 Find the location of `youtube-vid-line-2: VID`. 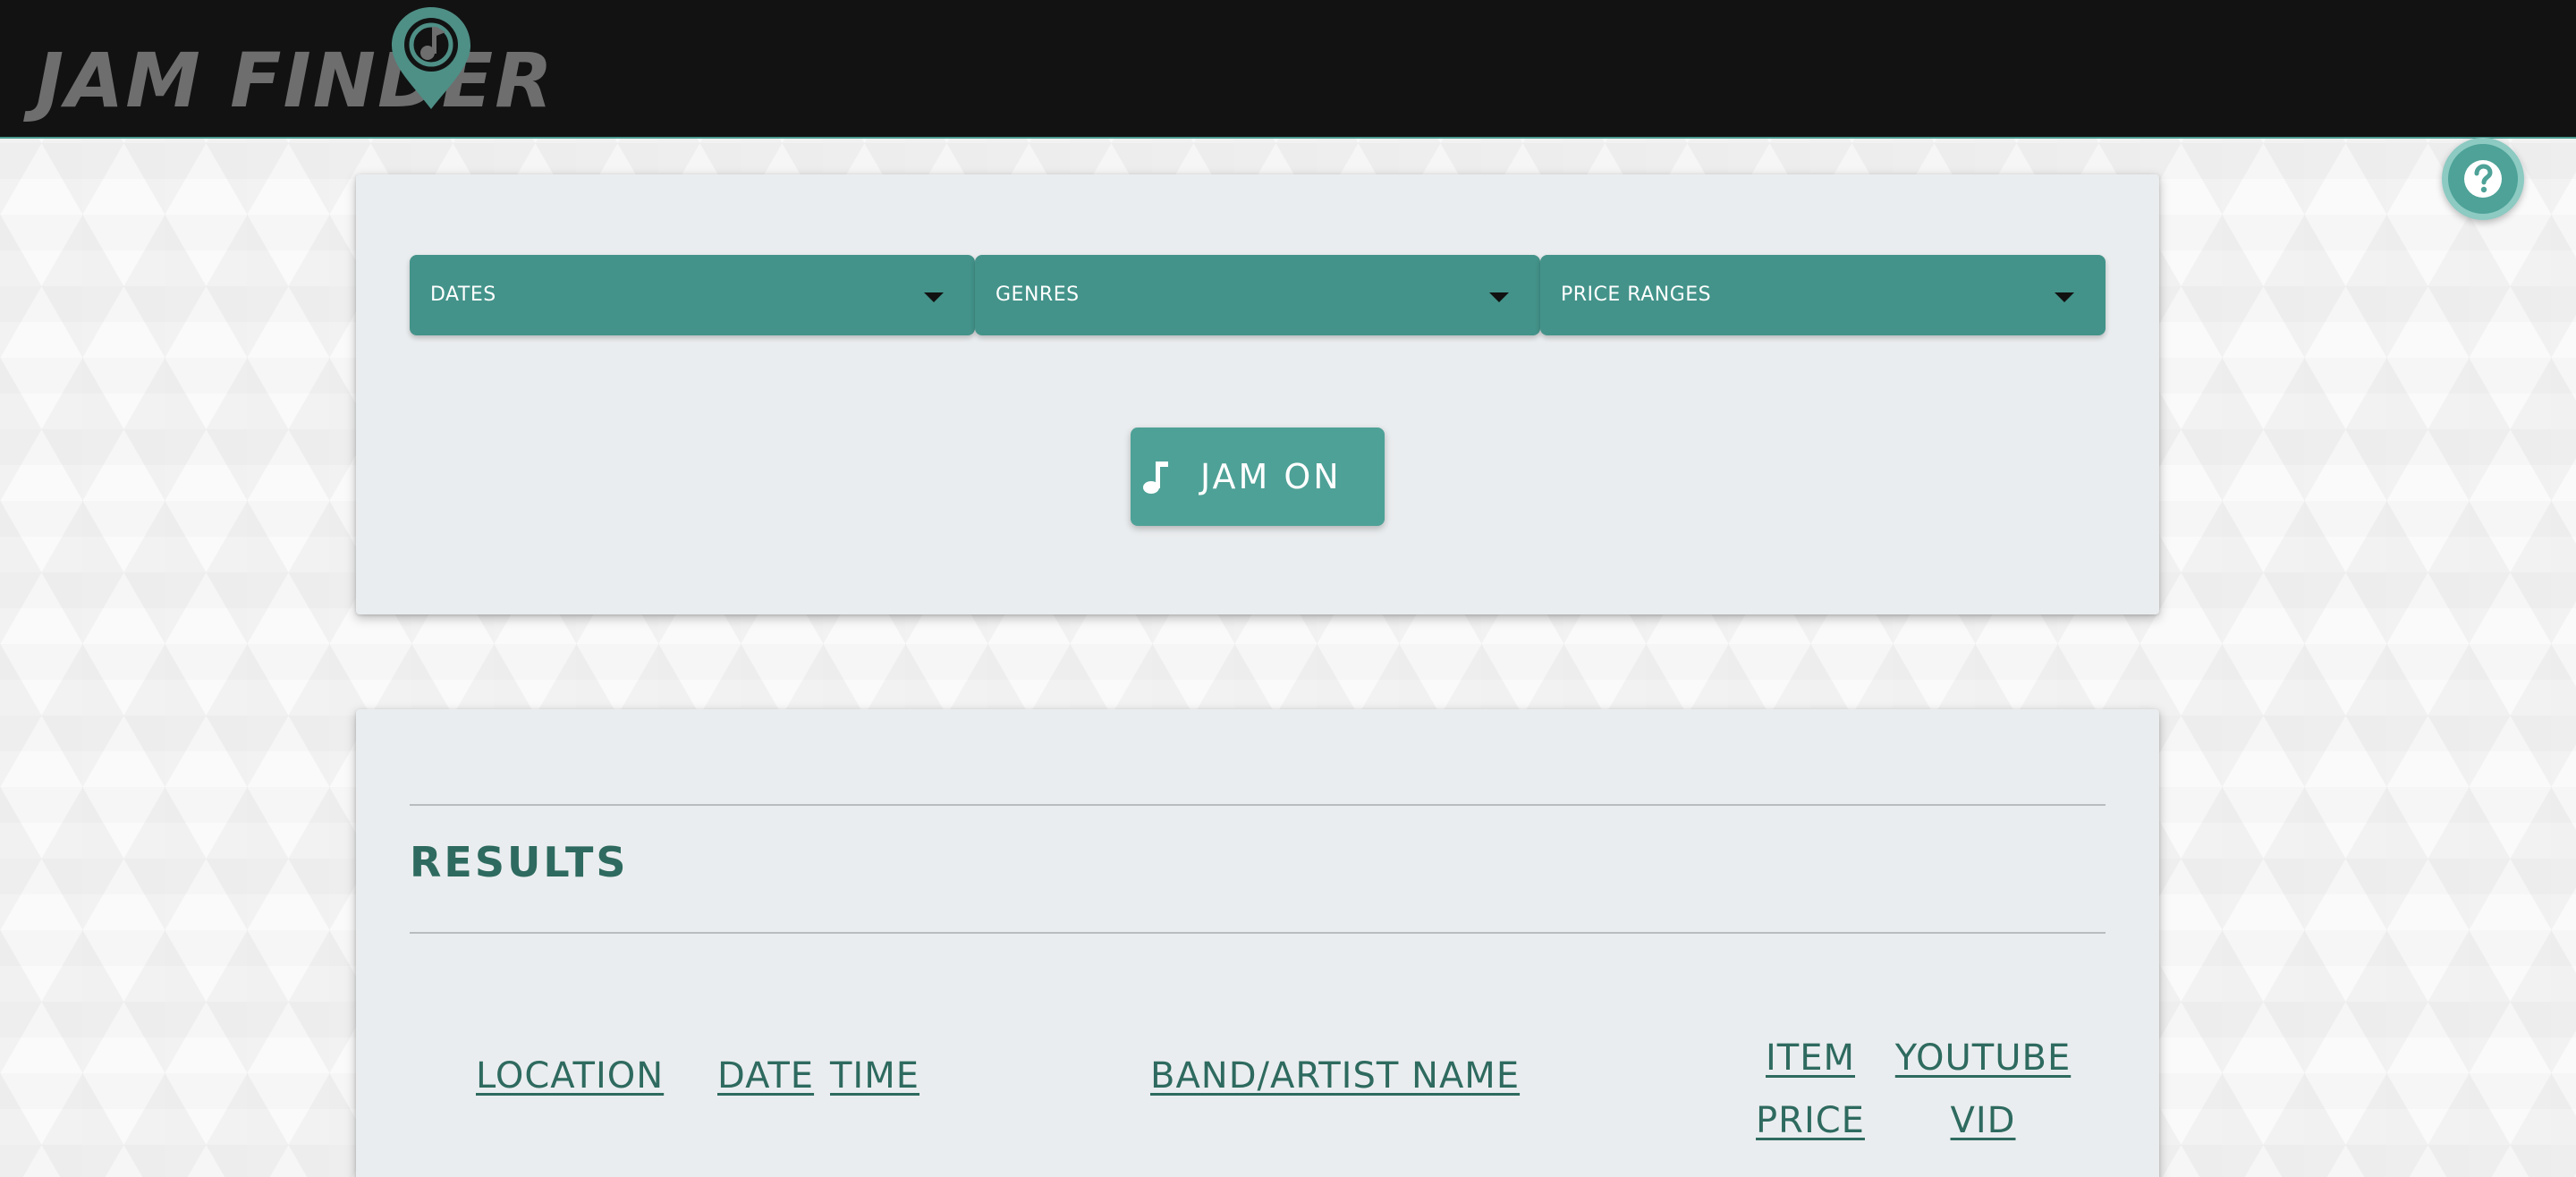

youtube-vid-line-2: VID is located at coordinates (1983, 1120).